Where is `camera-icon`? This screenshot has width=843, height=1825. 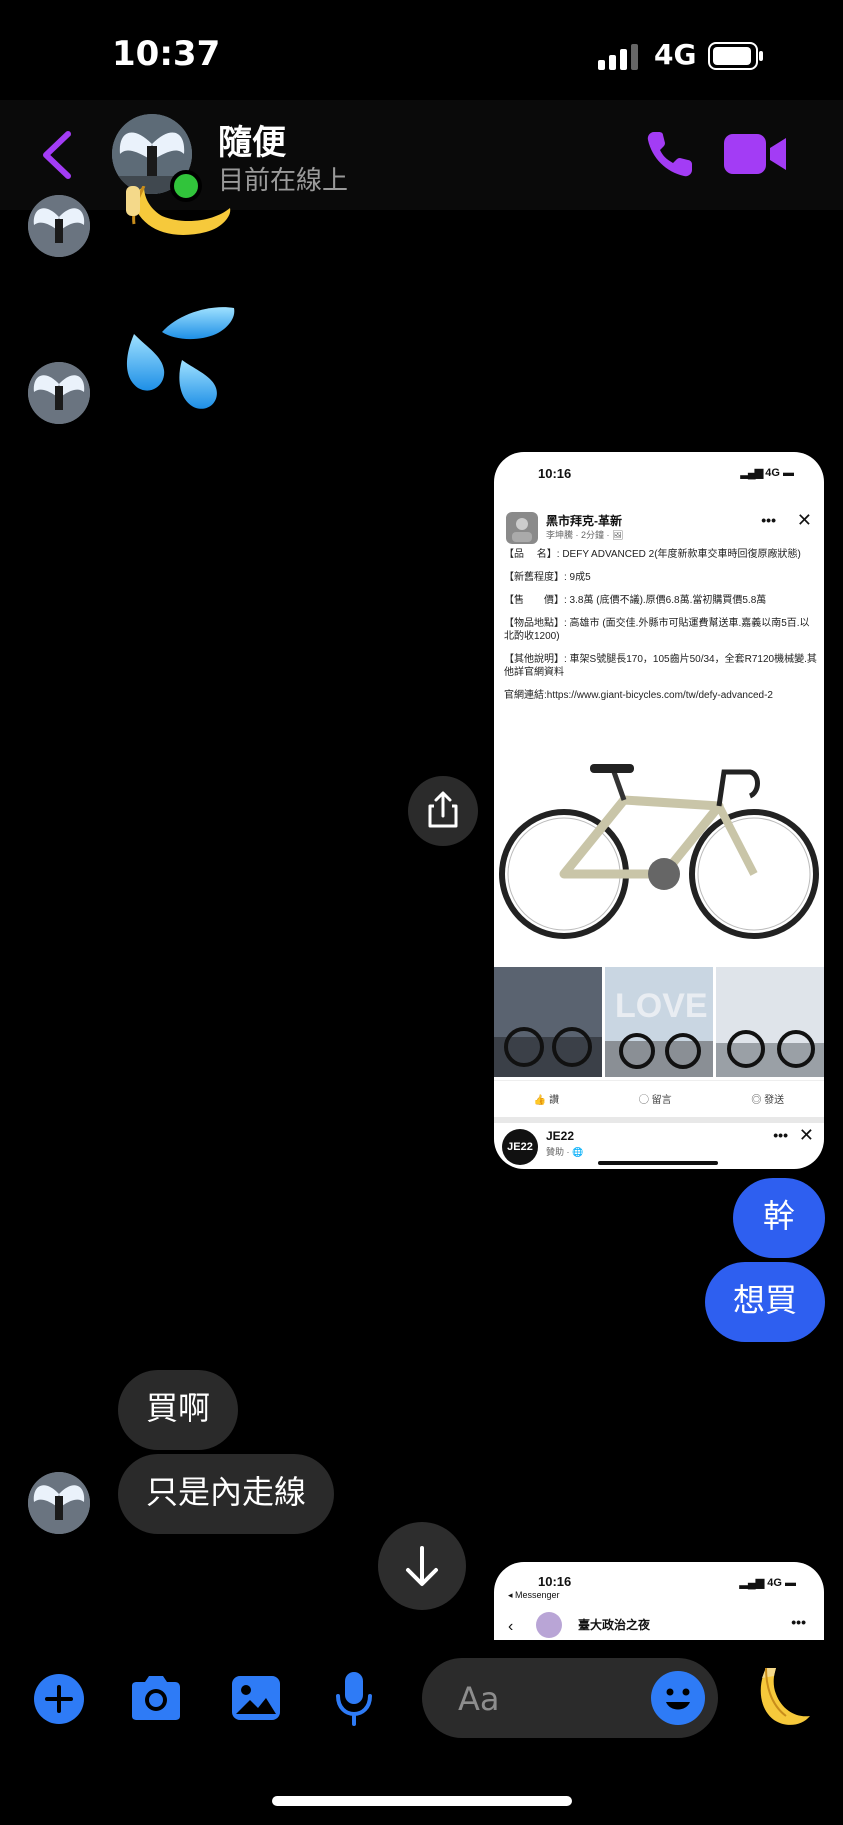 camera-icon is located at coordinates (156, 1698).